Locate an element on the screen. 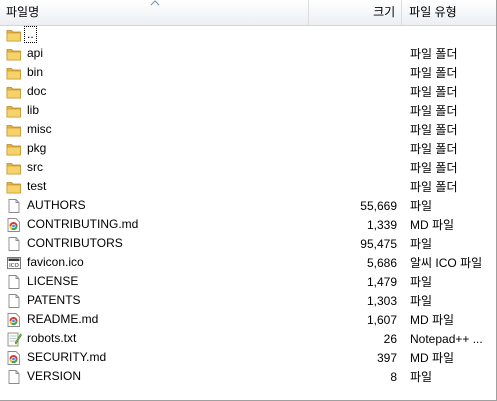  file-row: ICO favicon.ico 5,686 알씨 ICO 파일 is located at coordinates (248, 262).